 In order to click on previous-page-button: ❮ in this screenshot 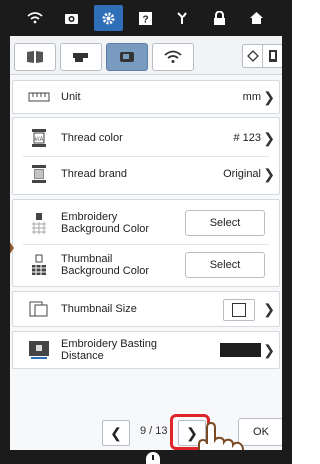, I will do `click(116, 433)`.